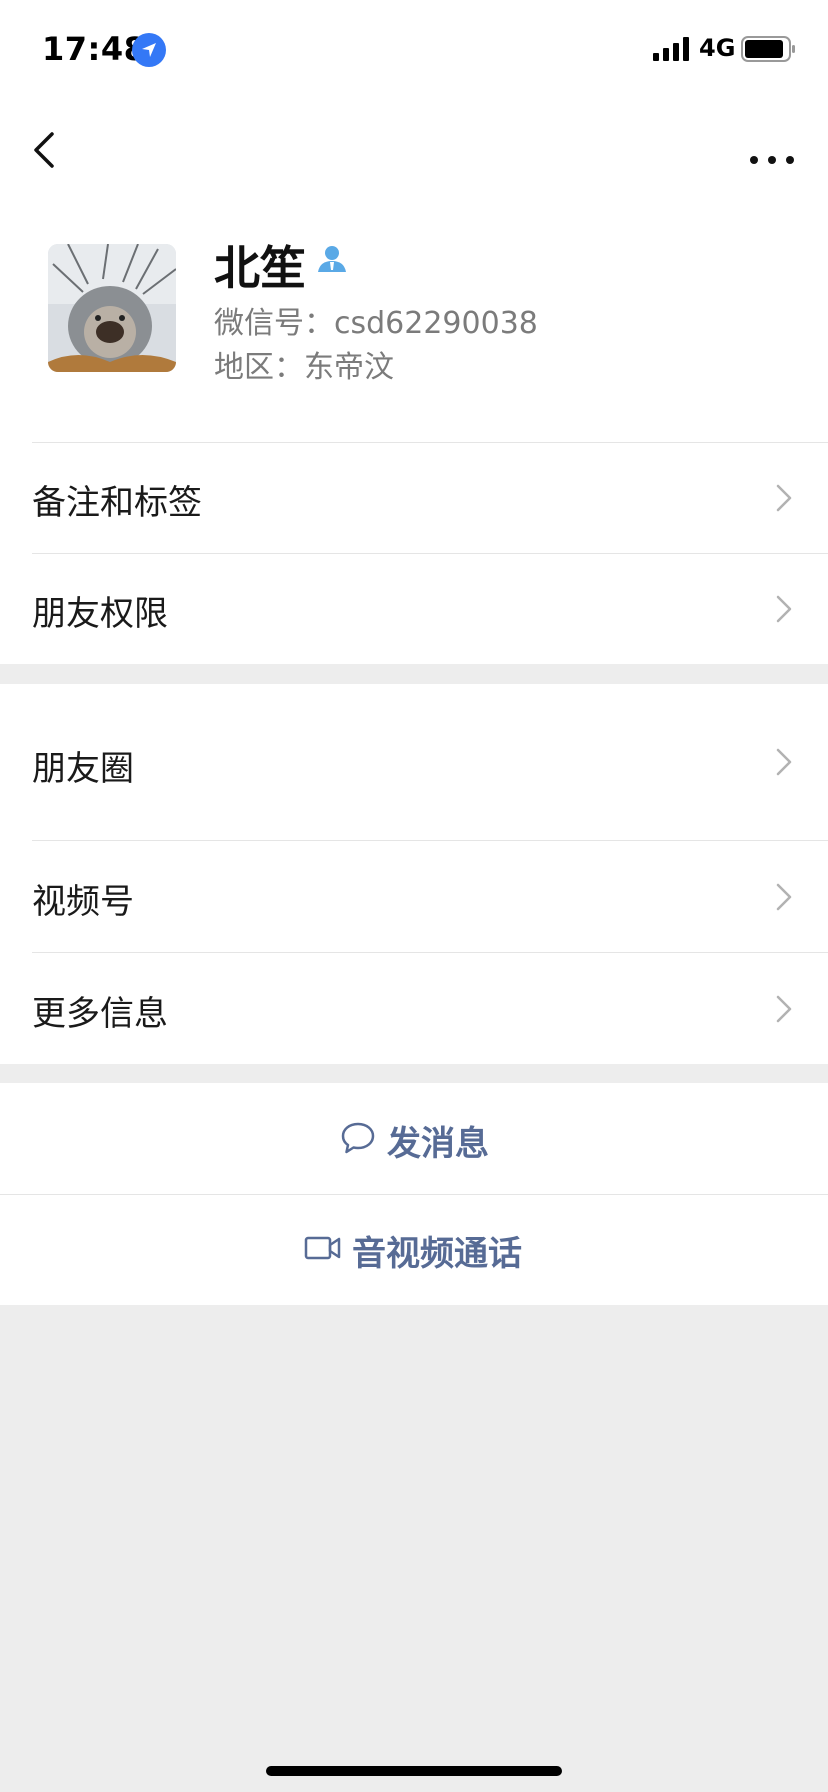  Describe the element at coordinates (332, 259) in the screenshot. I see `contact-person-icon` at that location.